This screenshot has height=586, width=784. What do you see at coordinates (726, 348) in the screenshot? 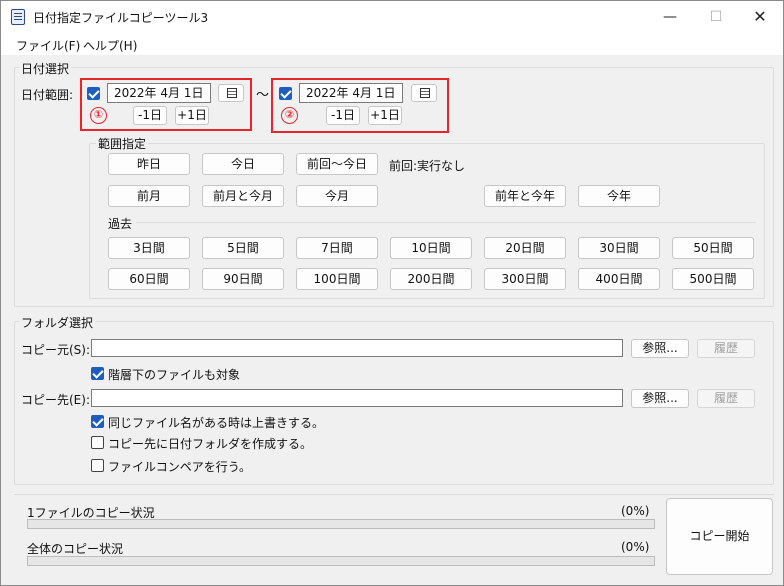
I see `source-history-button: 履歴` at bounding box center [726, 348].